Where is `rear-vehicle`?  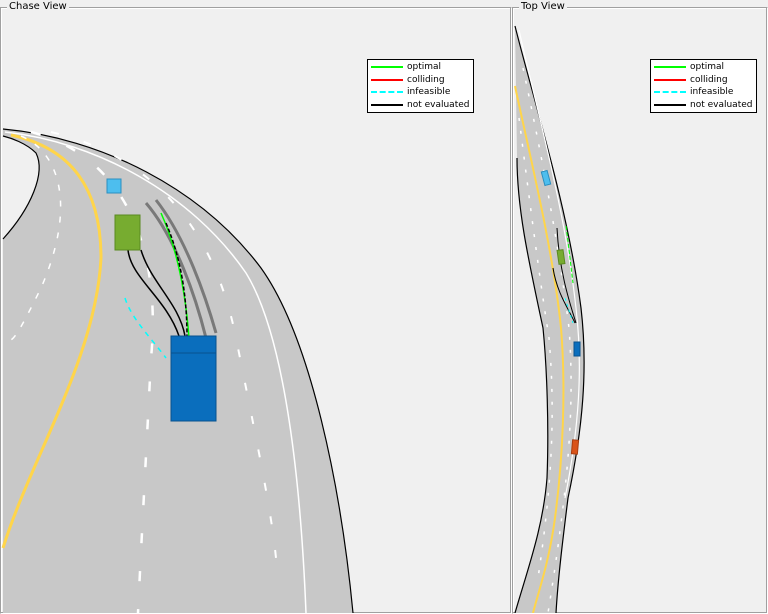 rear-vehicle is located at coordinates (575, 447).